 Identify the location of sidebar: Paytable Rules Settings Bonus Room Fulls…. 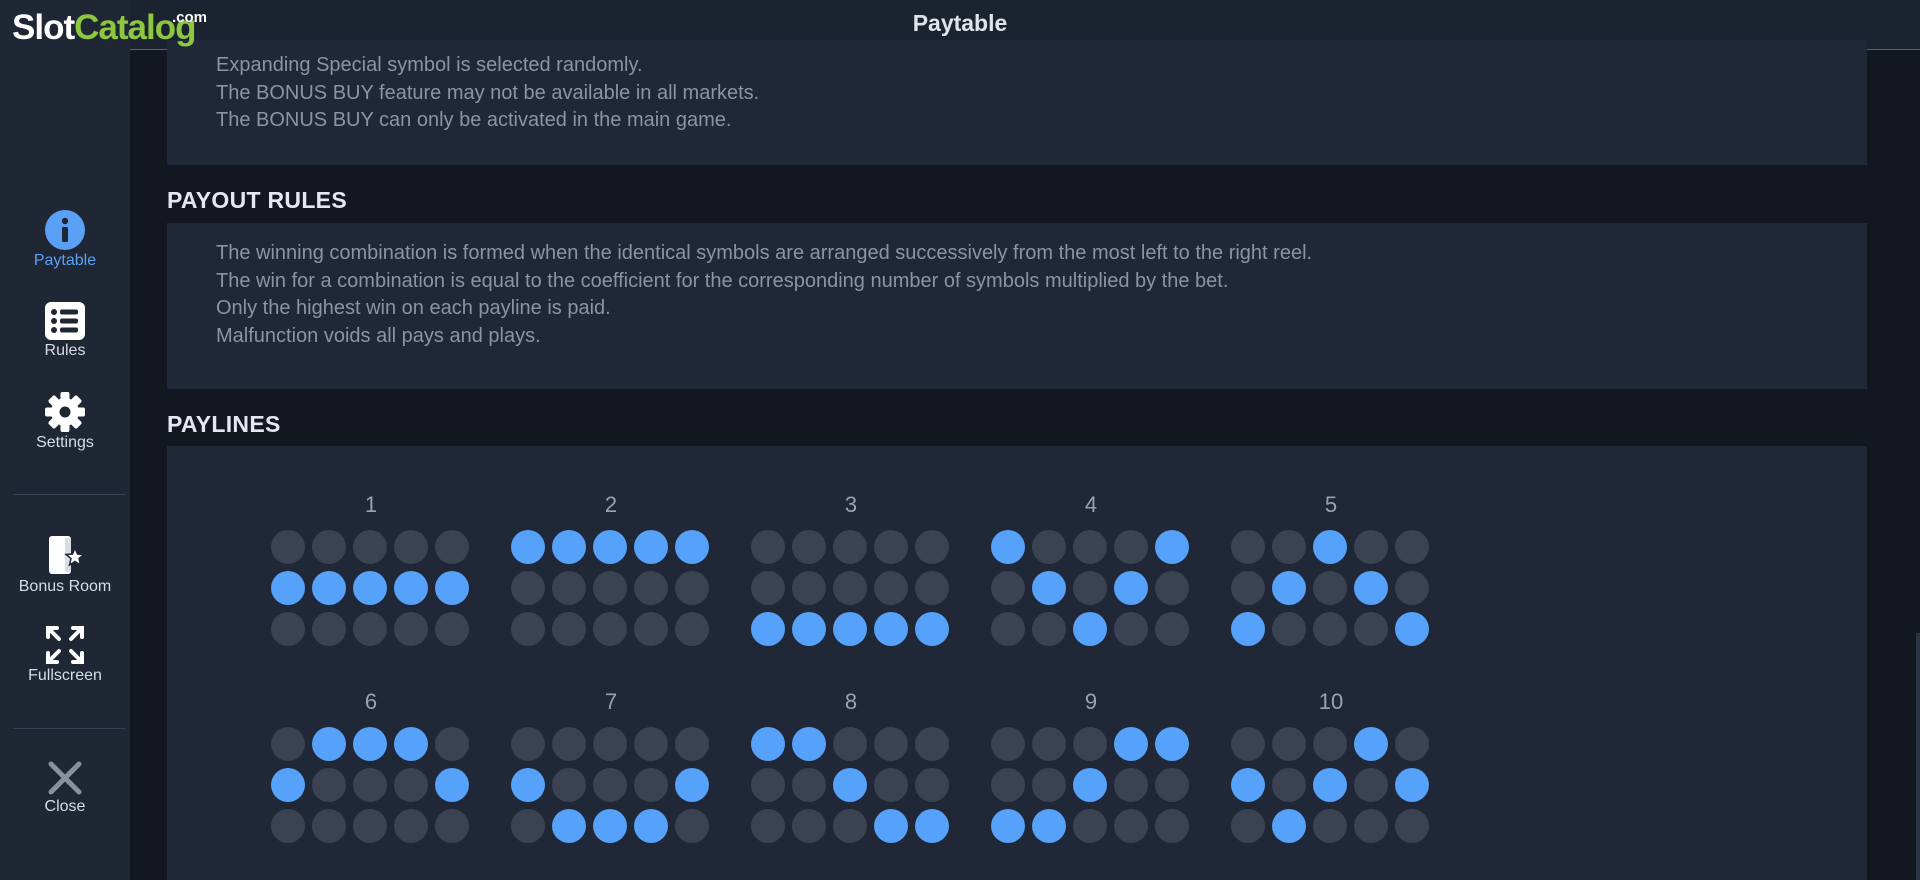
(65, 440).